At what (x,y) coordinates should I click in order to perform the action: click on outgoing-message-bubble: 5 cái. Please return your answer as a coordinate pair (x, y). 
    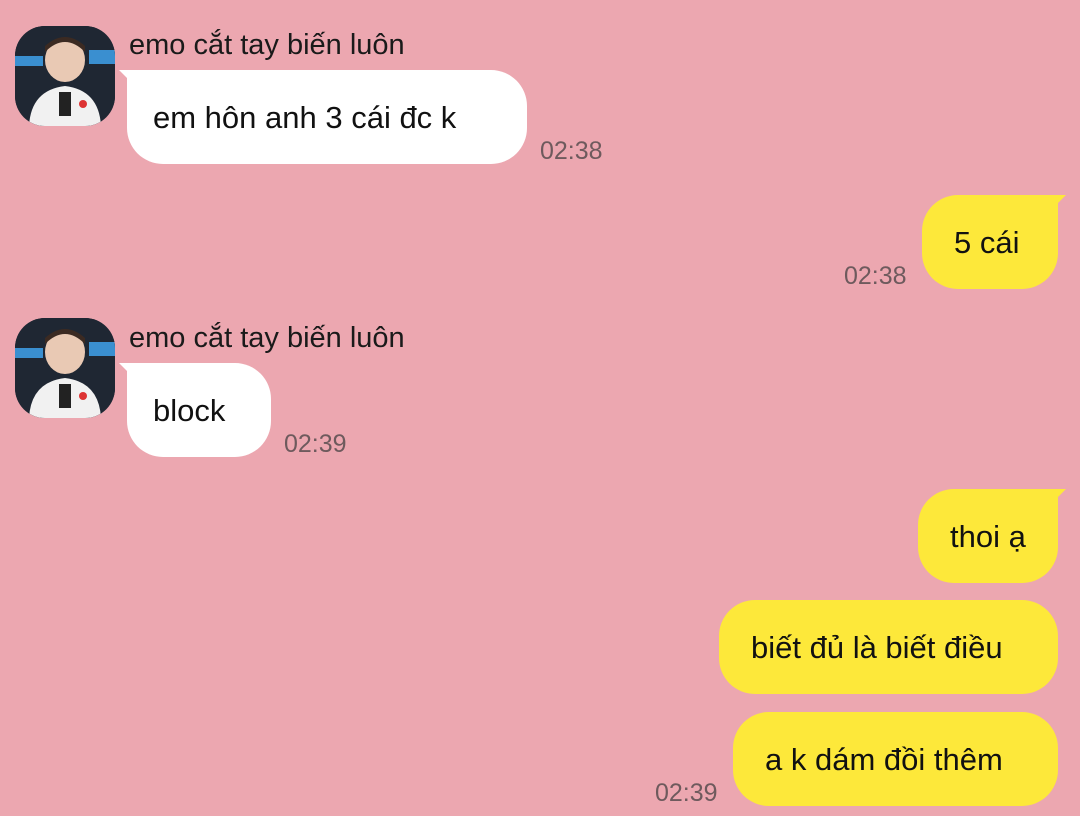
    Looking at the image, I should click on (994, 242).